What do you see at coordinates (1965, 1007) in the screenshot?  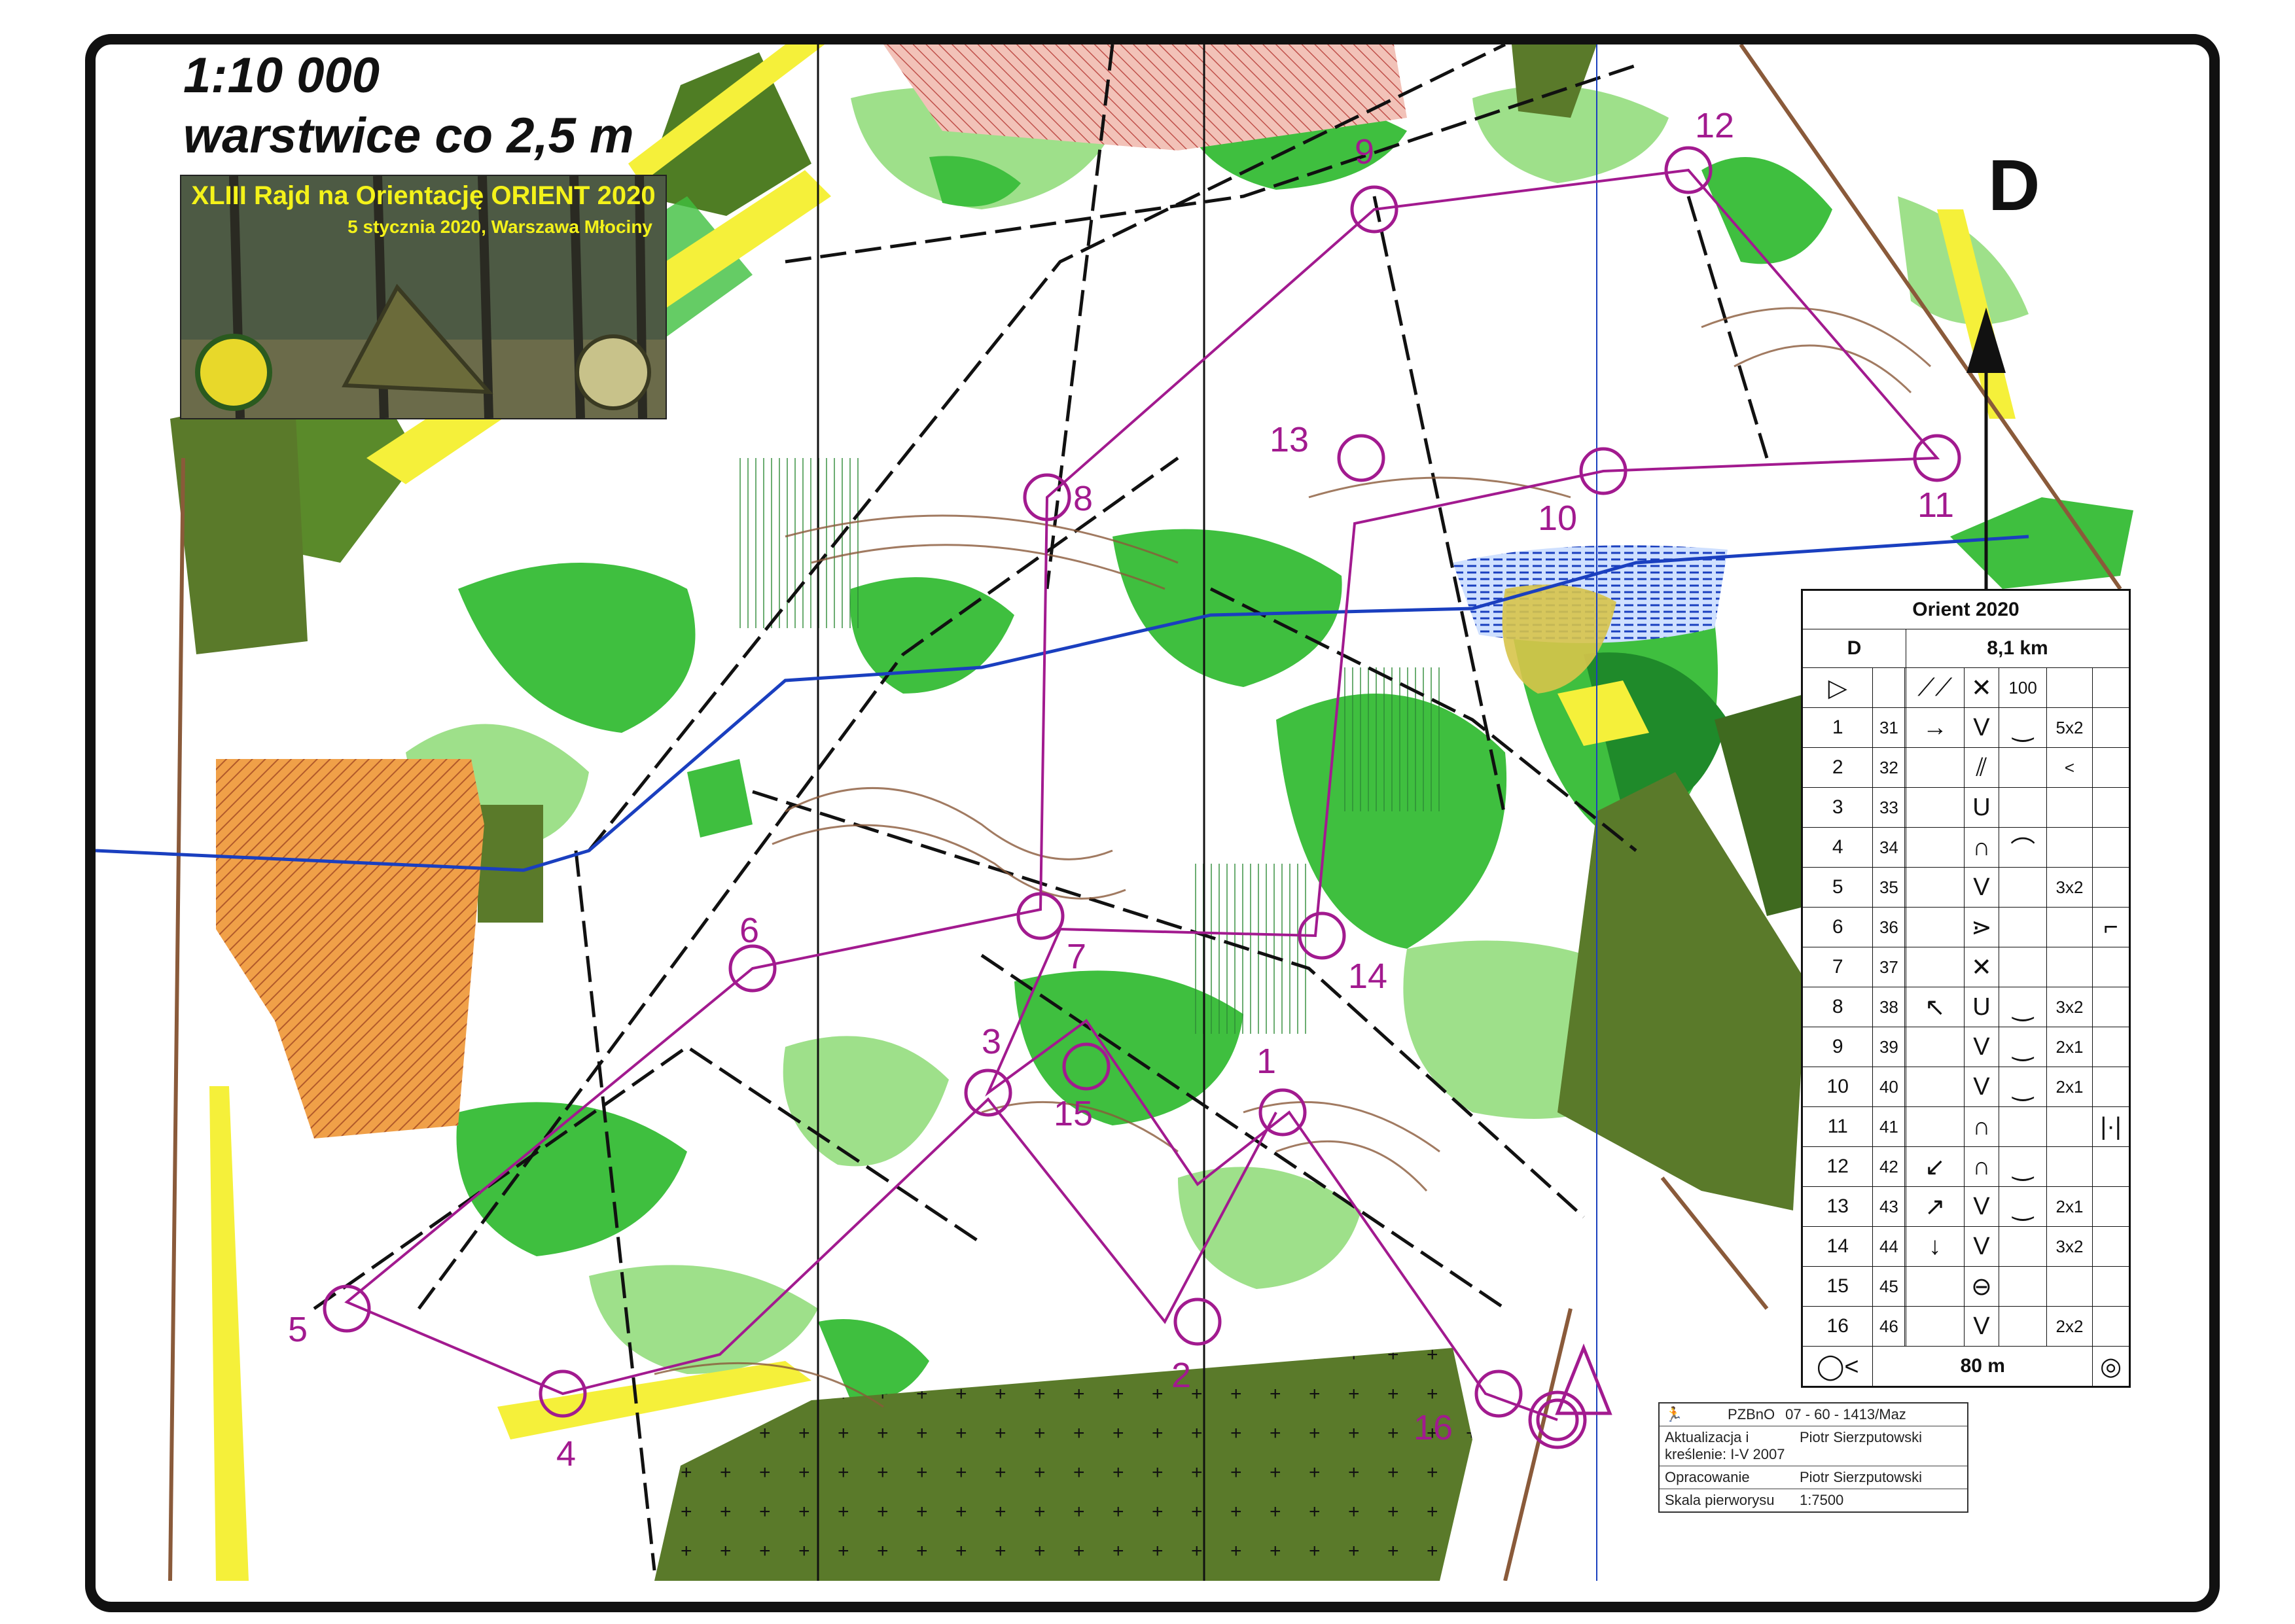 I see `description-row: 8 38 ↖ U ‿ 3x2` at bounding box center [1965, 1007].